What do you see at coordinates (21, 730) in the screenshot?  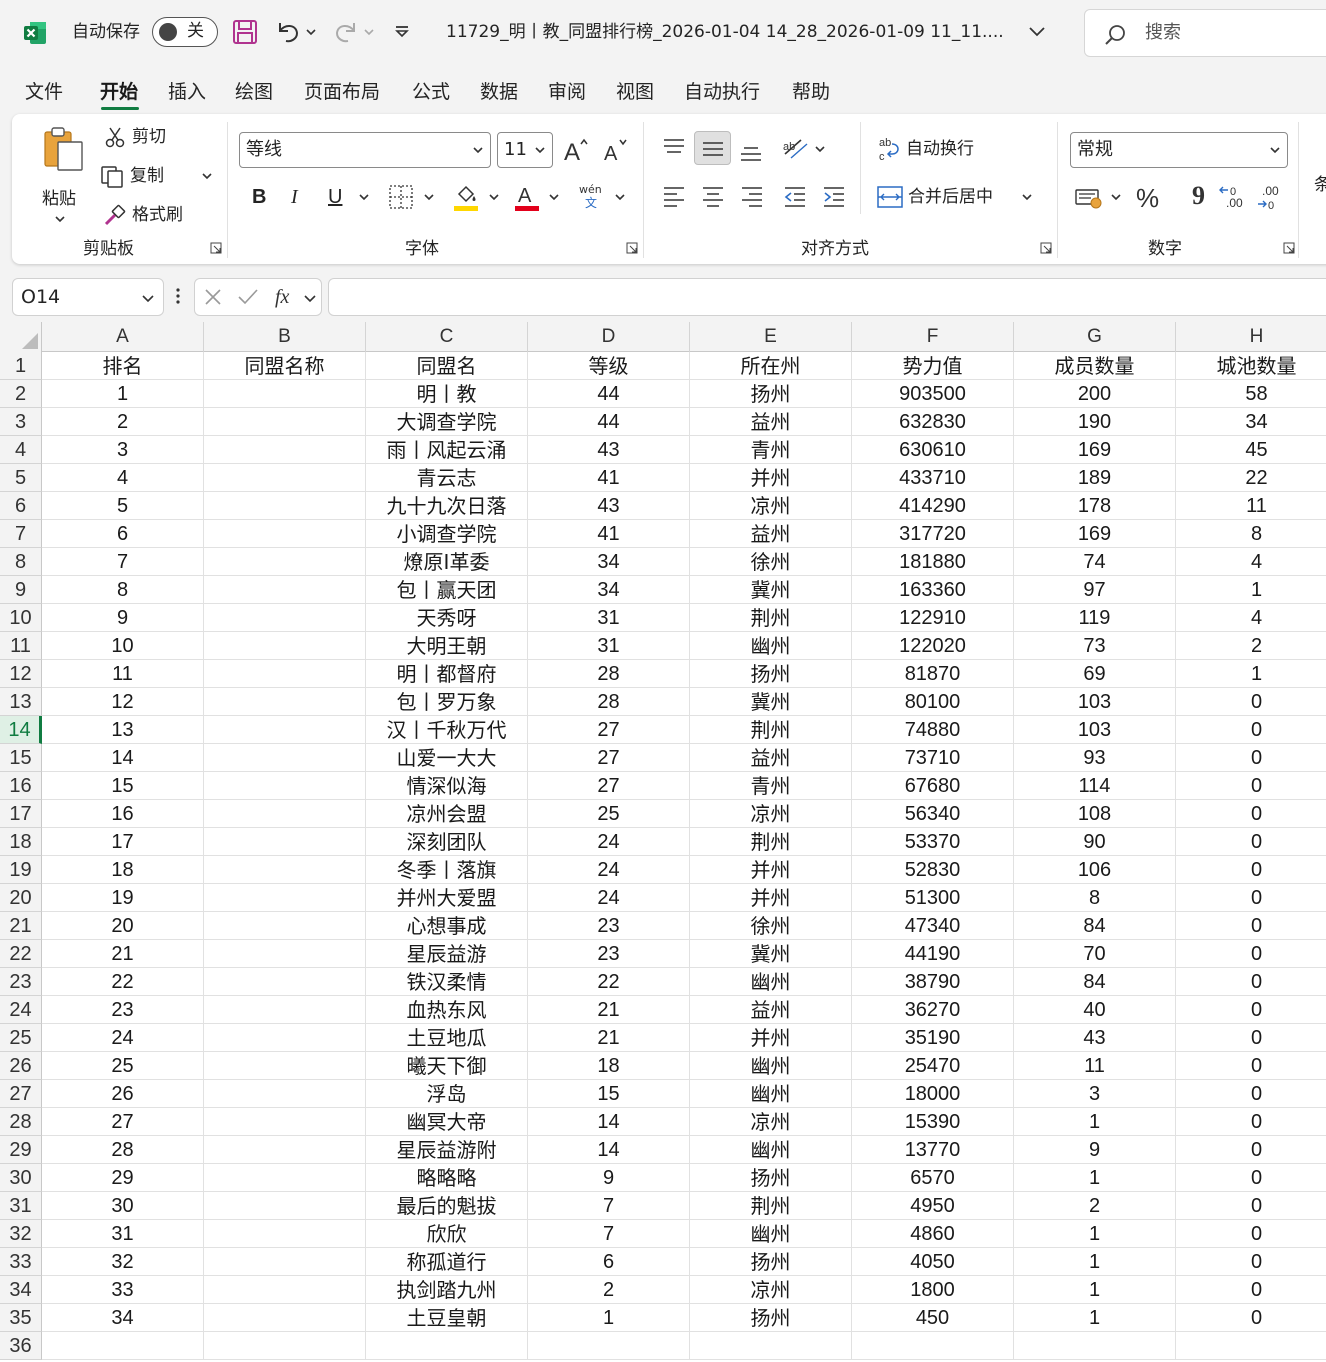 I see `row-header: 14` at bounding box center [21, 730].